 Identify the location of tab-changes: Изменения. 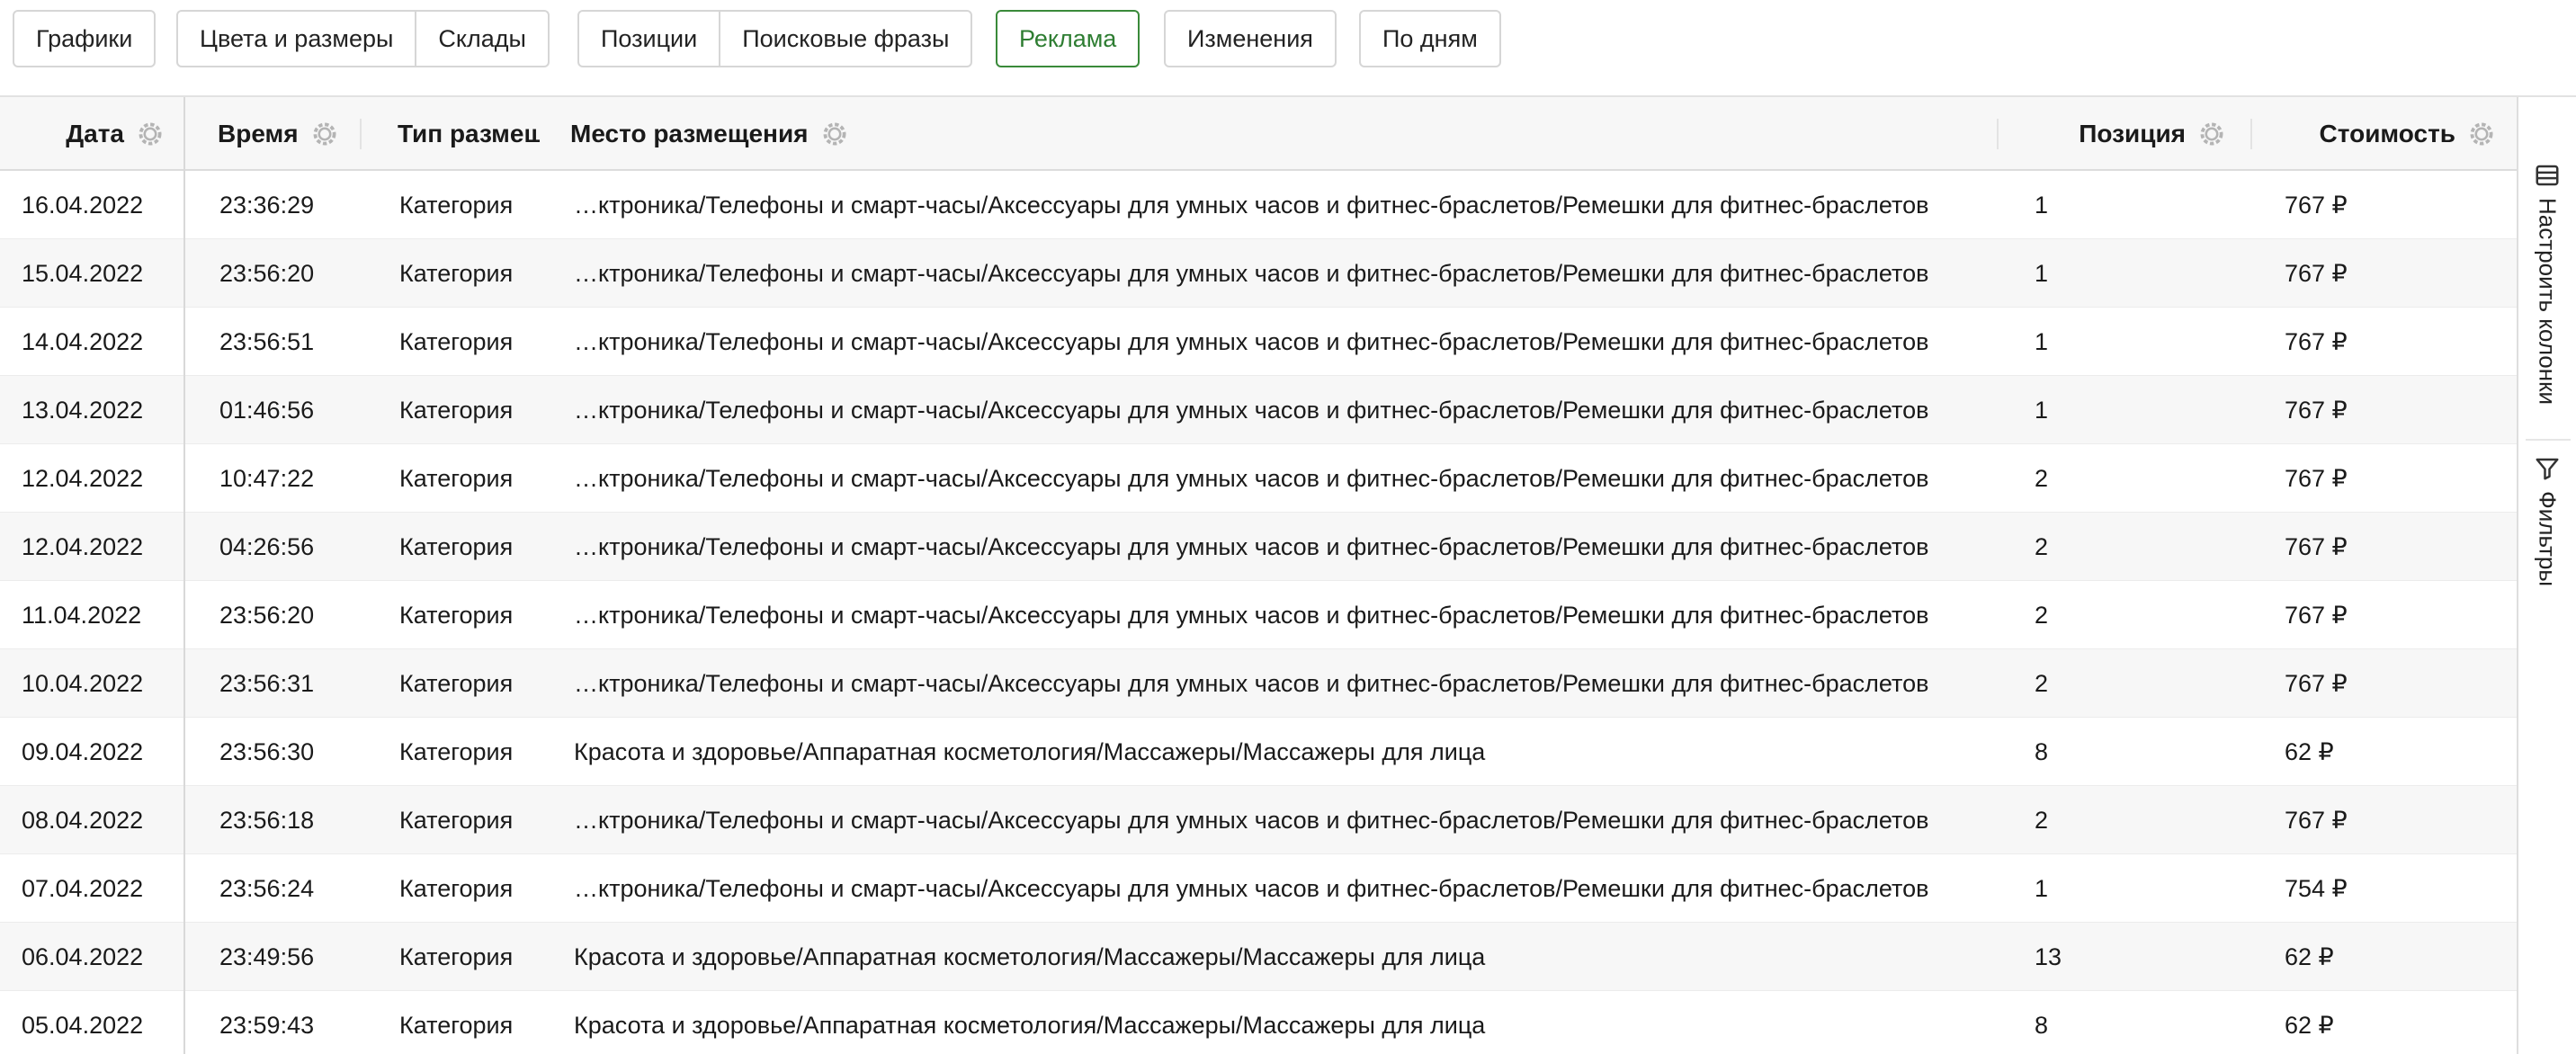
(1250, 39).